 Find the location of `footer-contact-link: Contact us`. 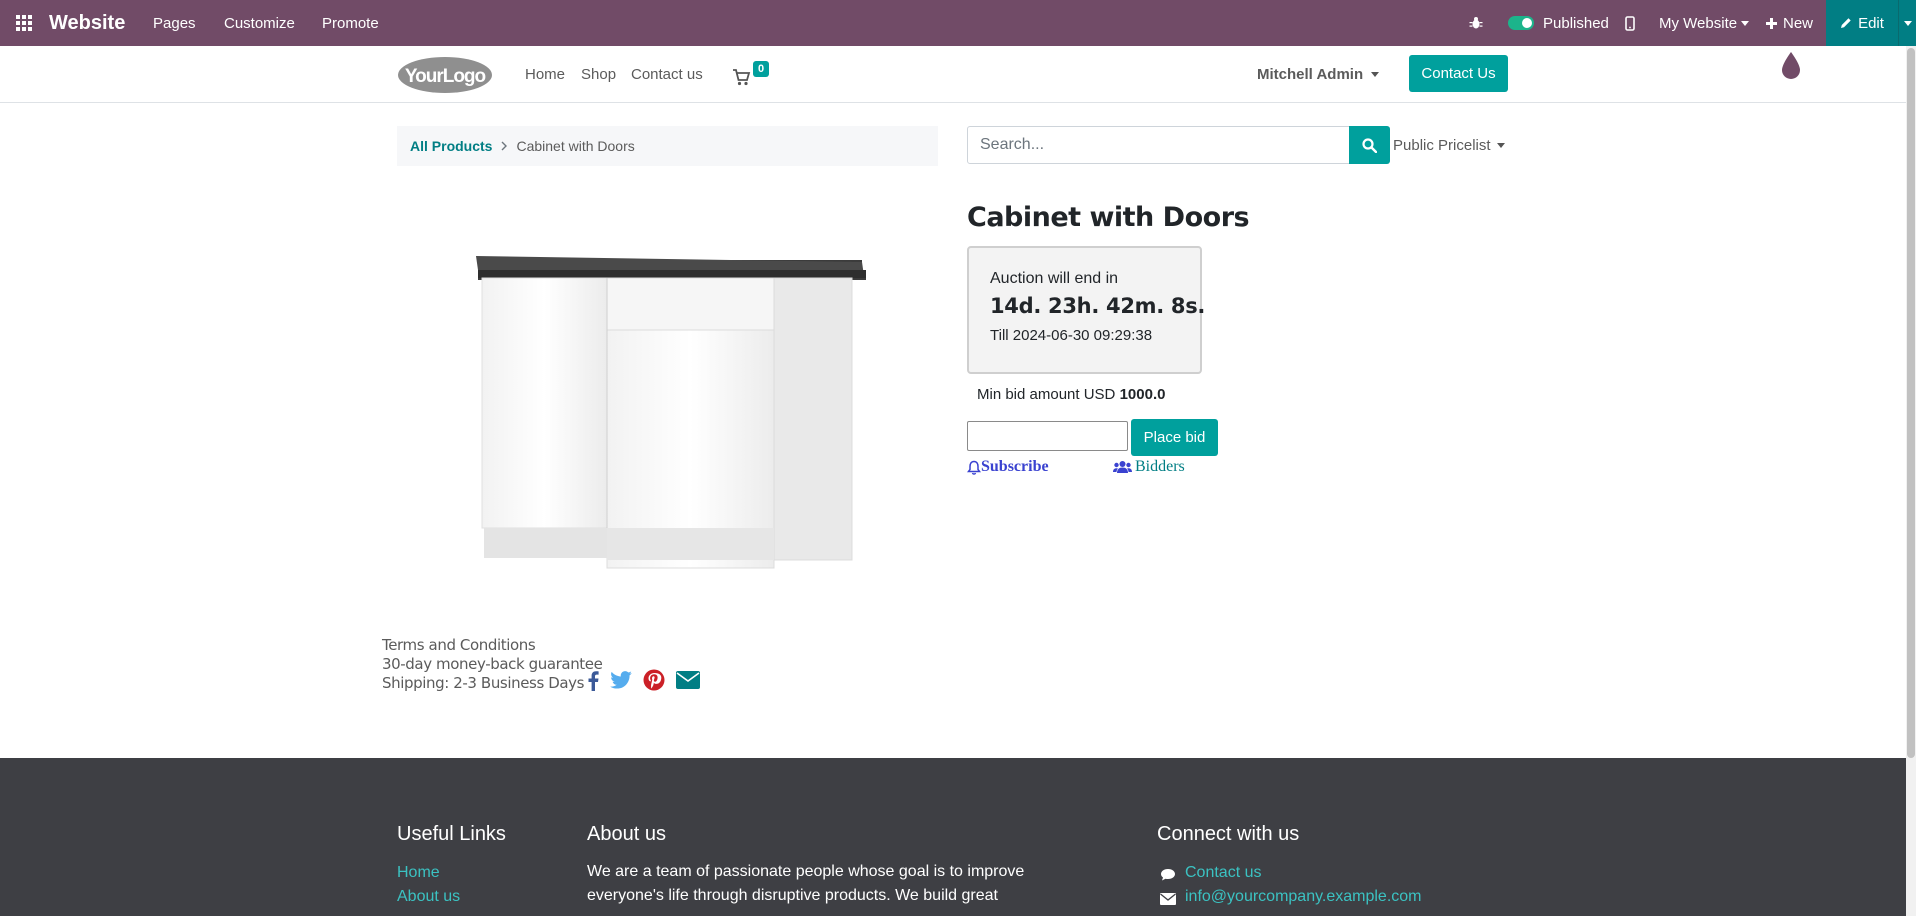

footer-contact-link: Contact us is located at coordinates (1223, 873).